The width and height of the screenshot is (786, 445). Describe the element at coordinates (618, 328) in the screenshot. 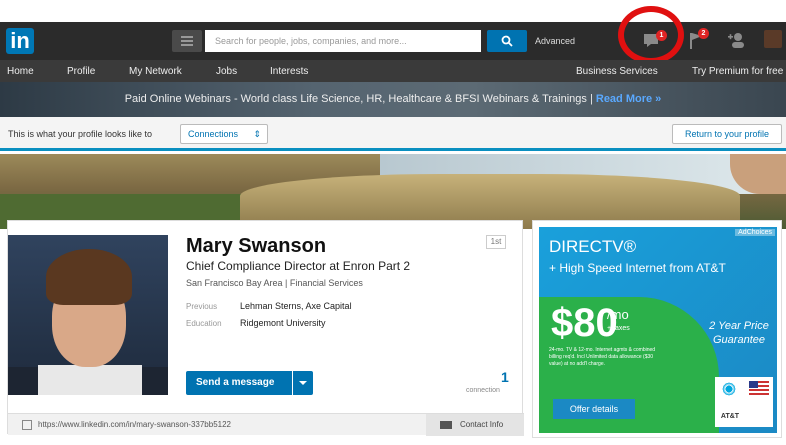

I see `ad-taxes: + taxes` at that location.